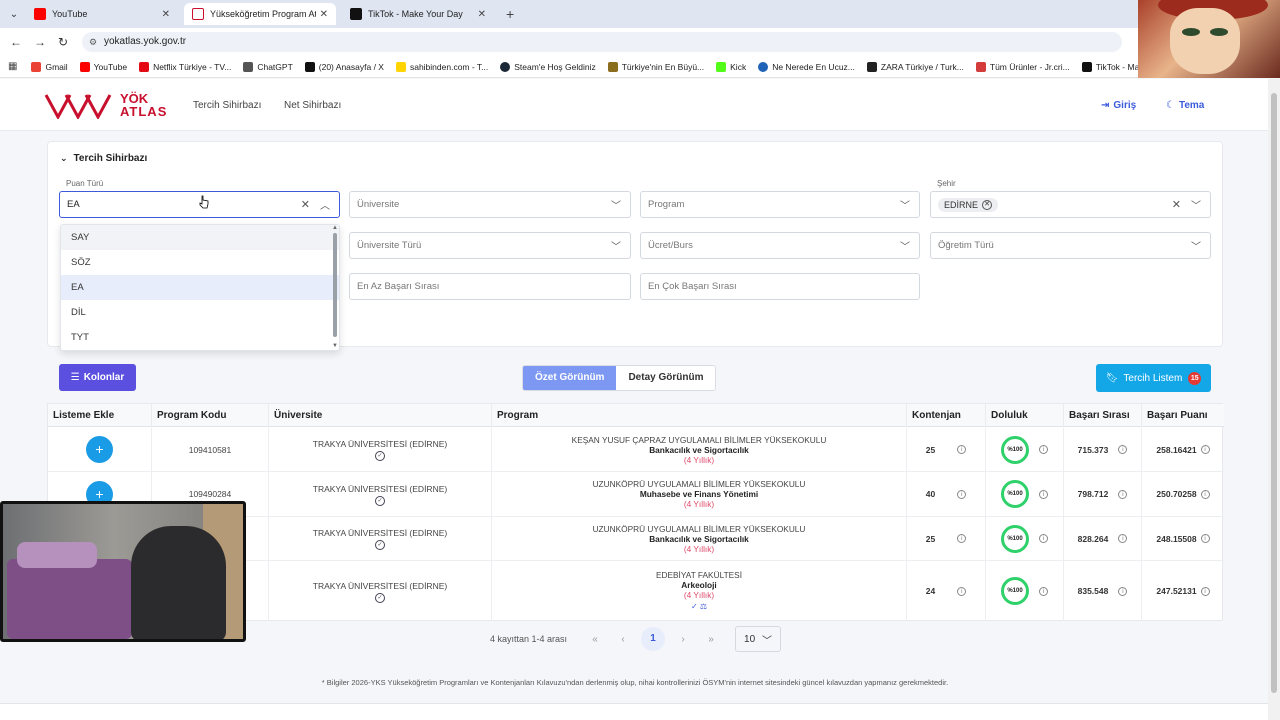  I want to click on ozet-gorunum-button: Özet Görünüm, so click(570, 378).